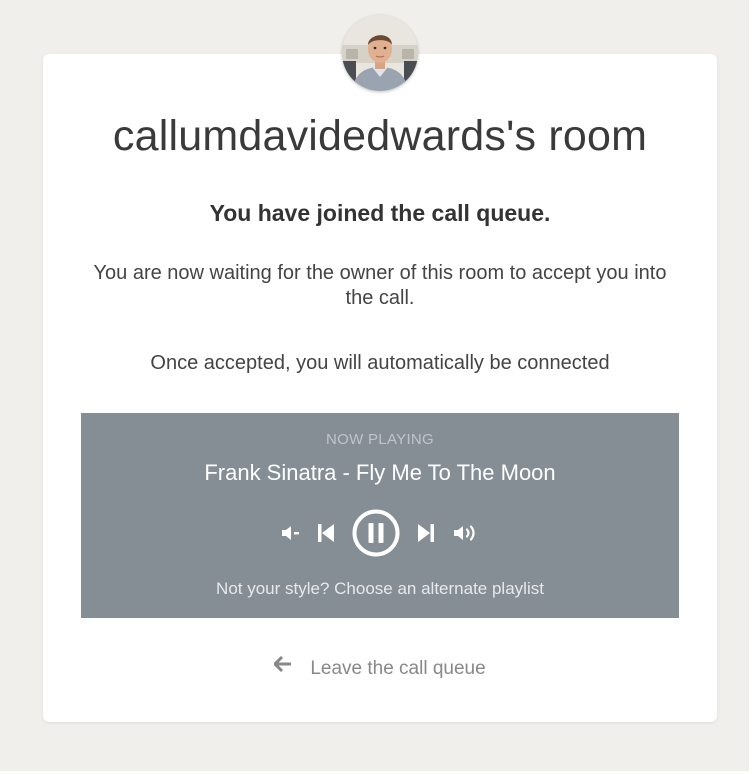  What do you see at coordinates (467, 533) in the screenshot?
I see `volume-up-icon` at bounding box center [467, 533].